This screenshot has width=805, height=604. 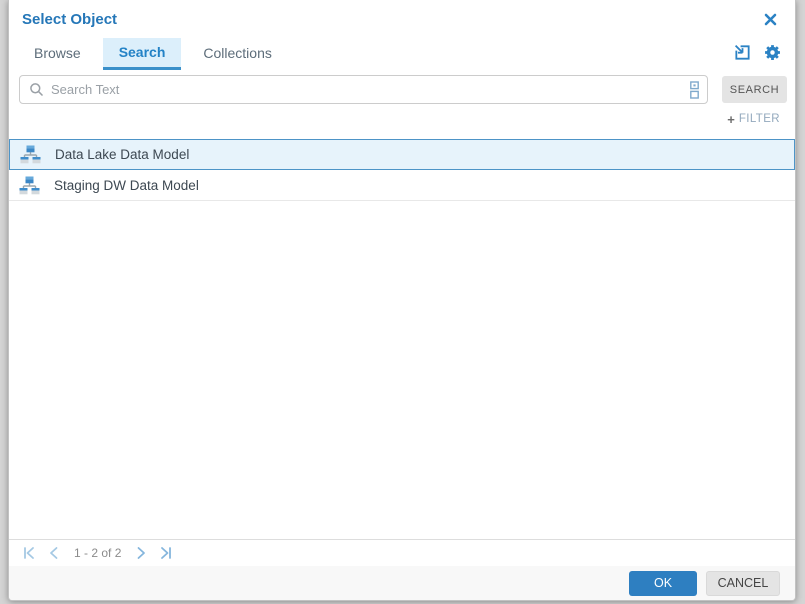 I want to click on tab-collections: Collections, so click(x=237, y=54).